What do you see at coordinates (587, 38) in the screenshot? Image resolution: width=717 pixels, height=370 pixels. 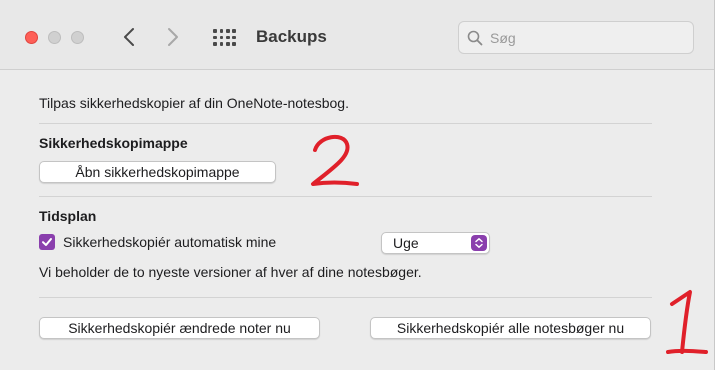 I see `search-input` at bounding box center [587, 38].